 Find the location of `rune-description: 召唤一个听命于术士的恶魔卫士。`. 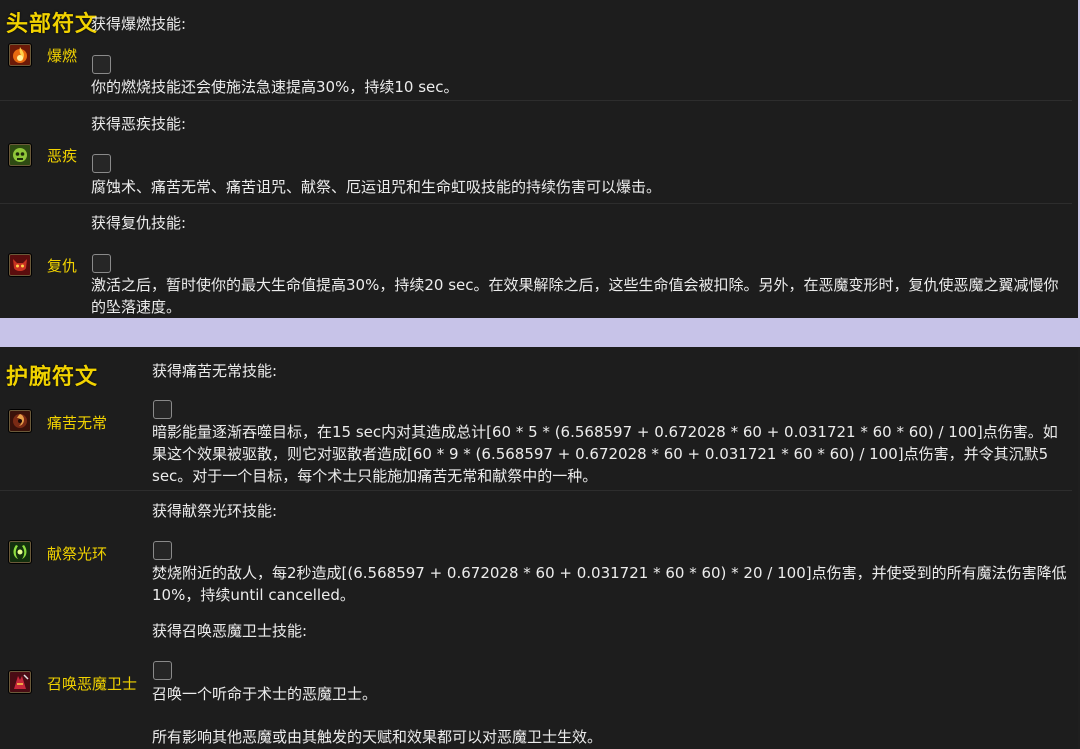

rune-description: 召唤一个听命于术士的恶魔卫士。 is located at coordinates (265, 694).